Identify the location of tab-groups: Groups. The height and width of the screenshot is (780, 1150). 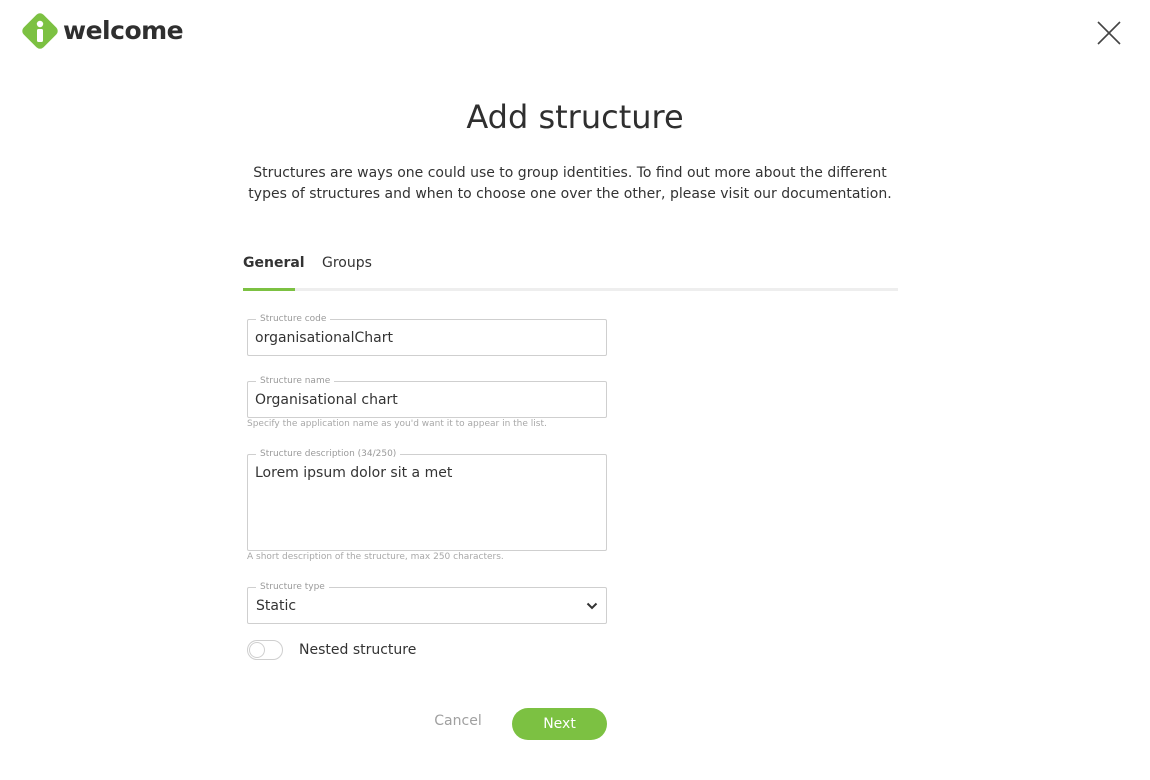
(347, 263).